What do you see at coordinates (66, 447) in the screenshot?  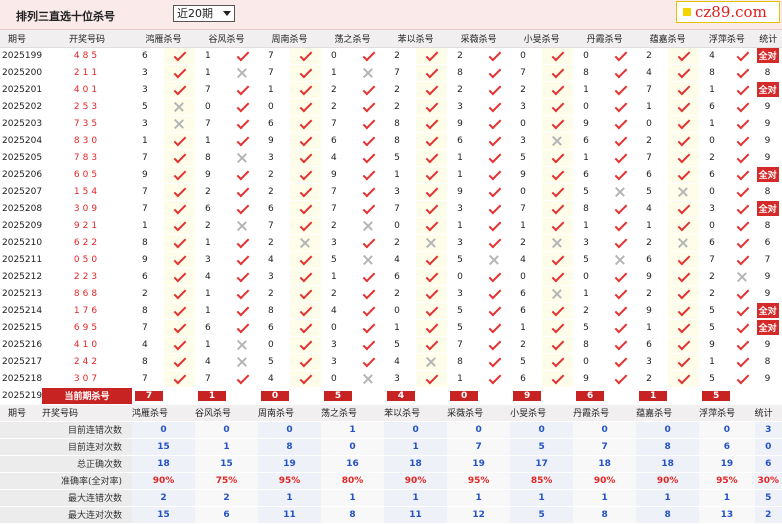 I see `stats-label: 目前连对次数` at bounding box center [66, 447].